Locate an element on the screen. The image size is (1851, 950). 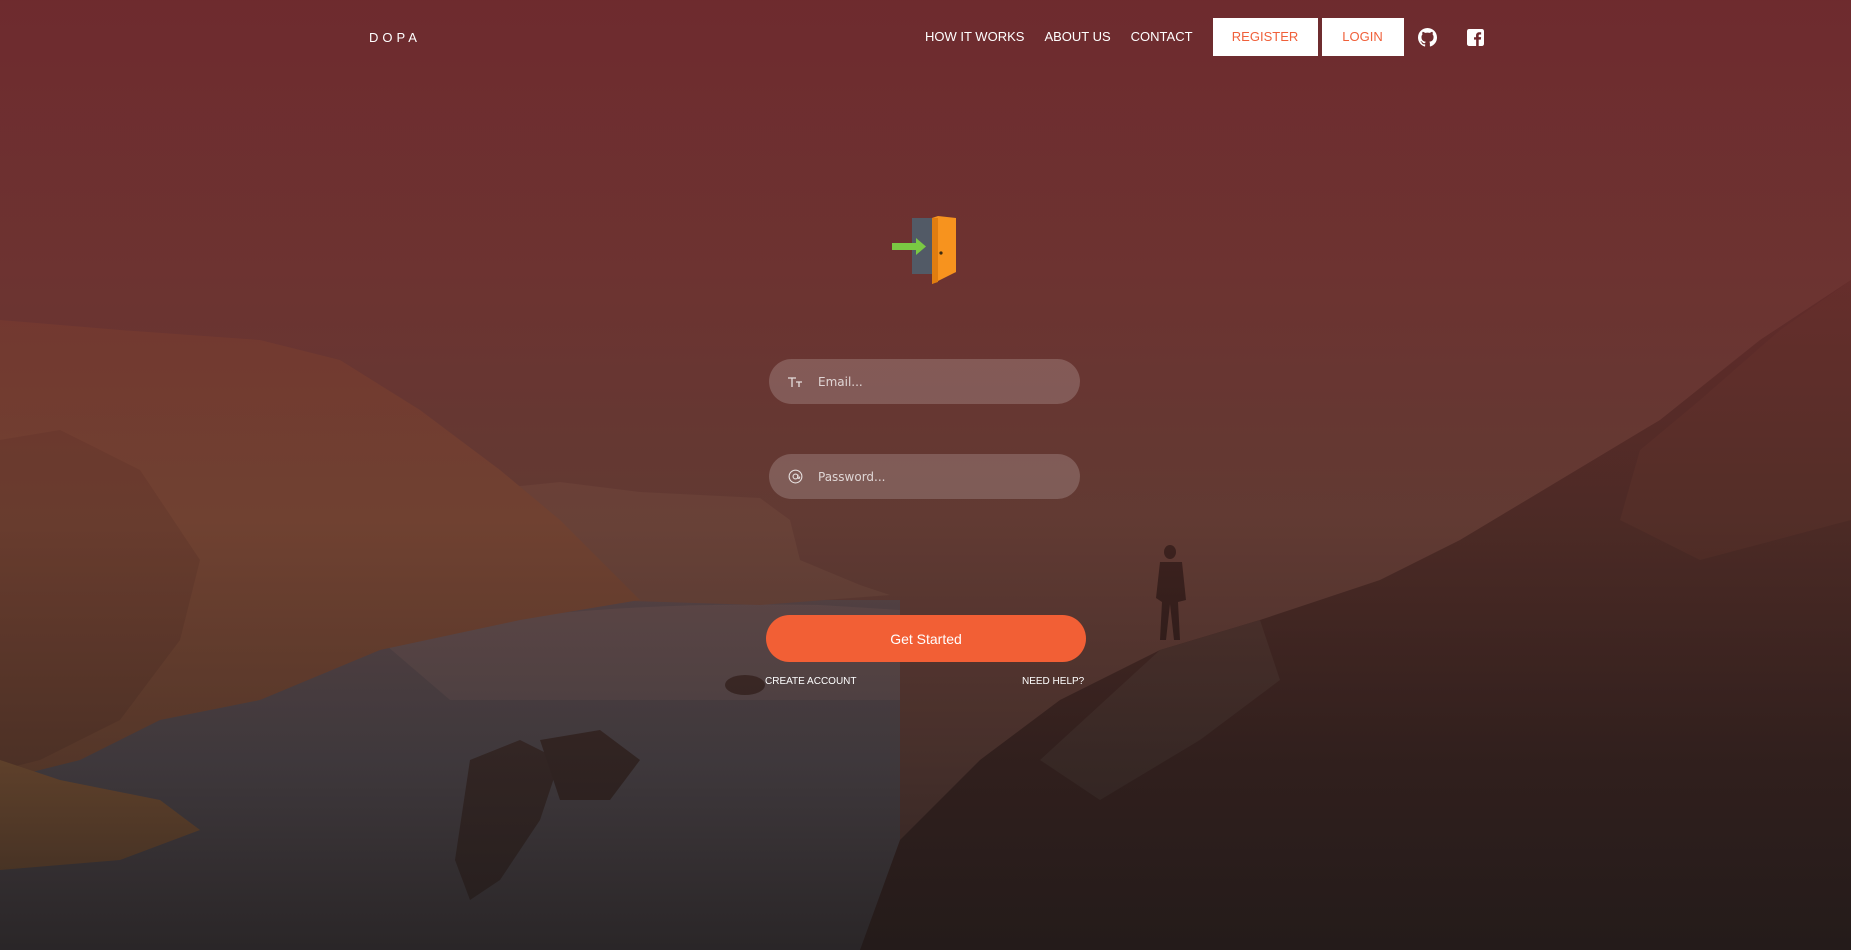
at-sign-icon is located at coordinates (795, 477).